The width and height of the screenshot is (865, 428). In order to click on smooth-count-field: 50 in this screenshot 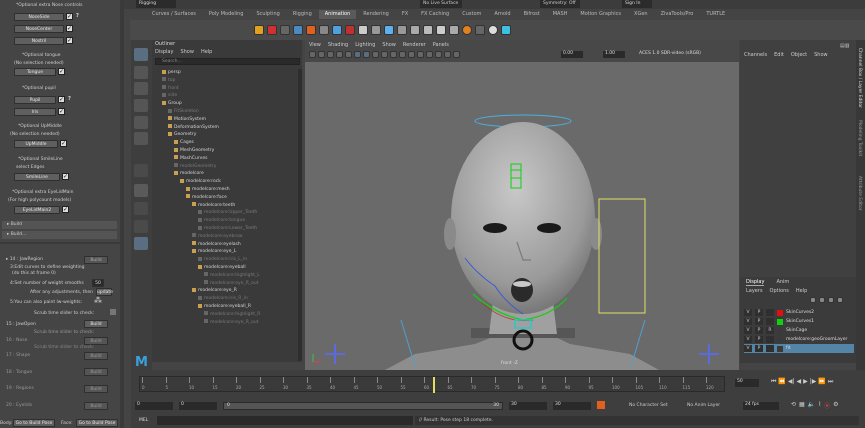, I will do `click(98, 283)`.